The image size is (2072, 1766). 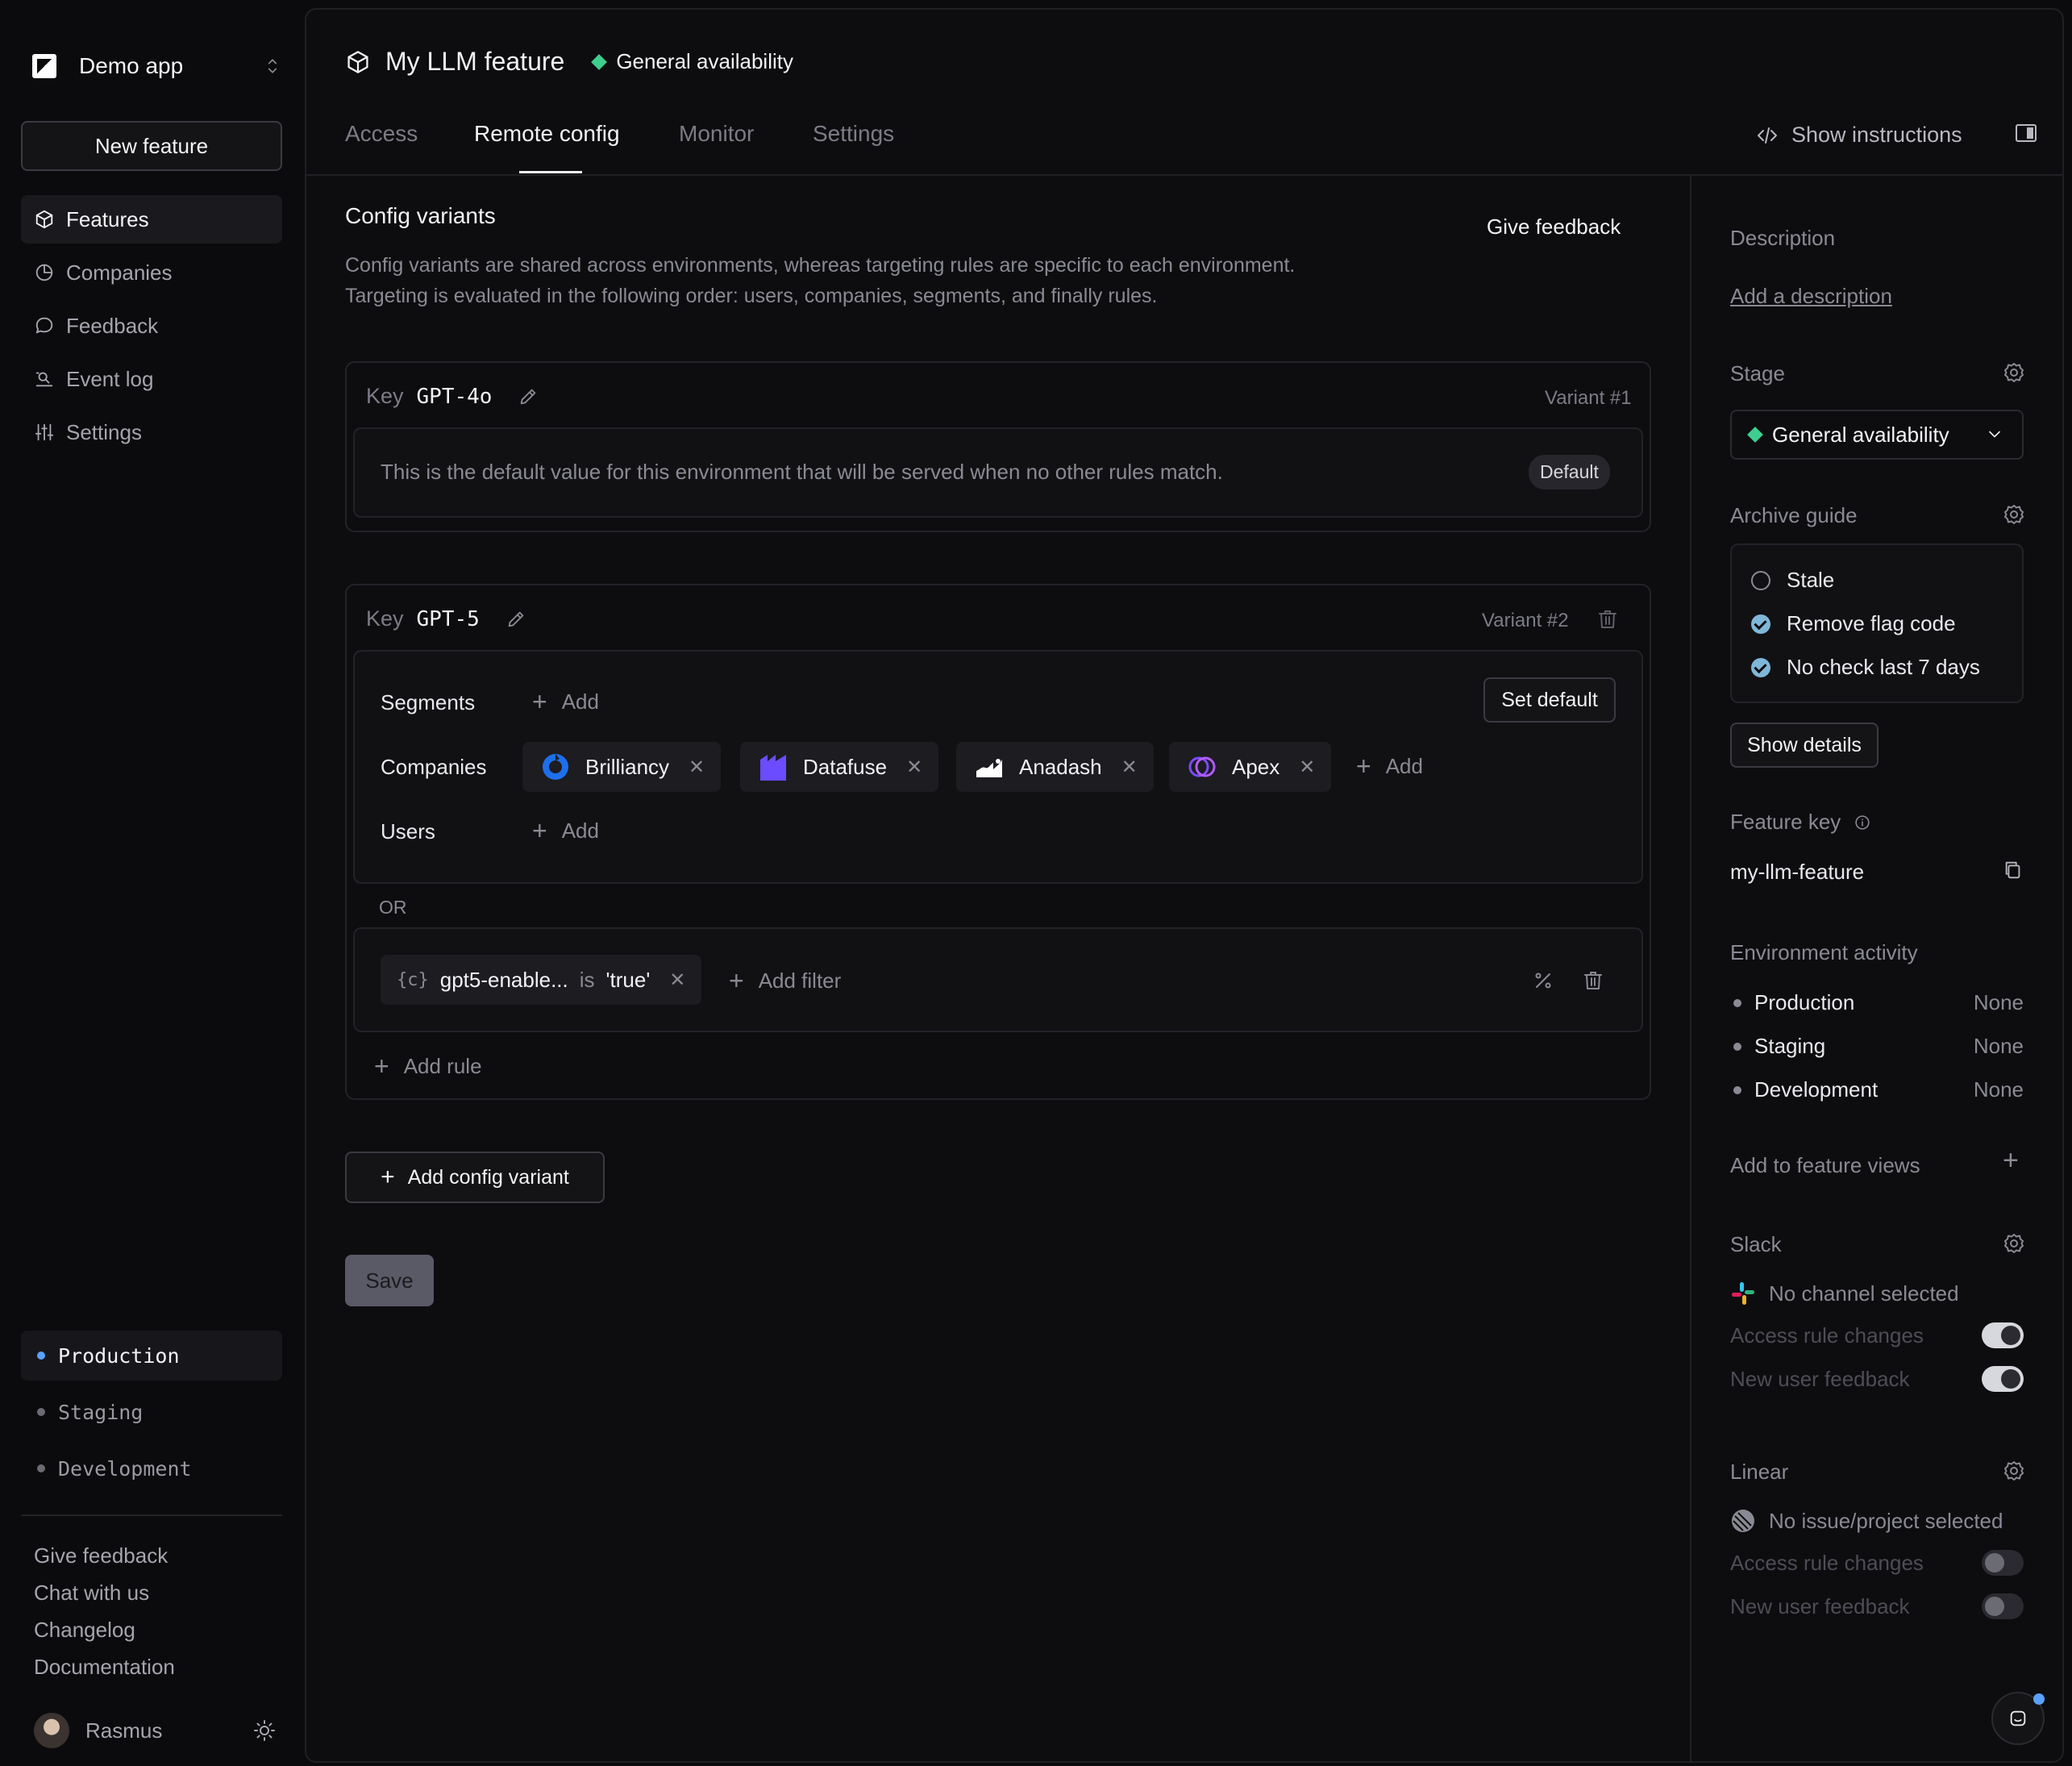 I want to click on key-label: Key, so click(x=385, y=619).